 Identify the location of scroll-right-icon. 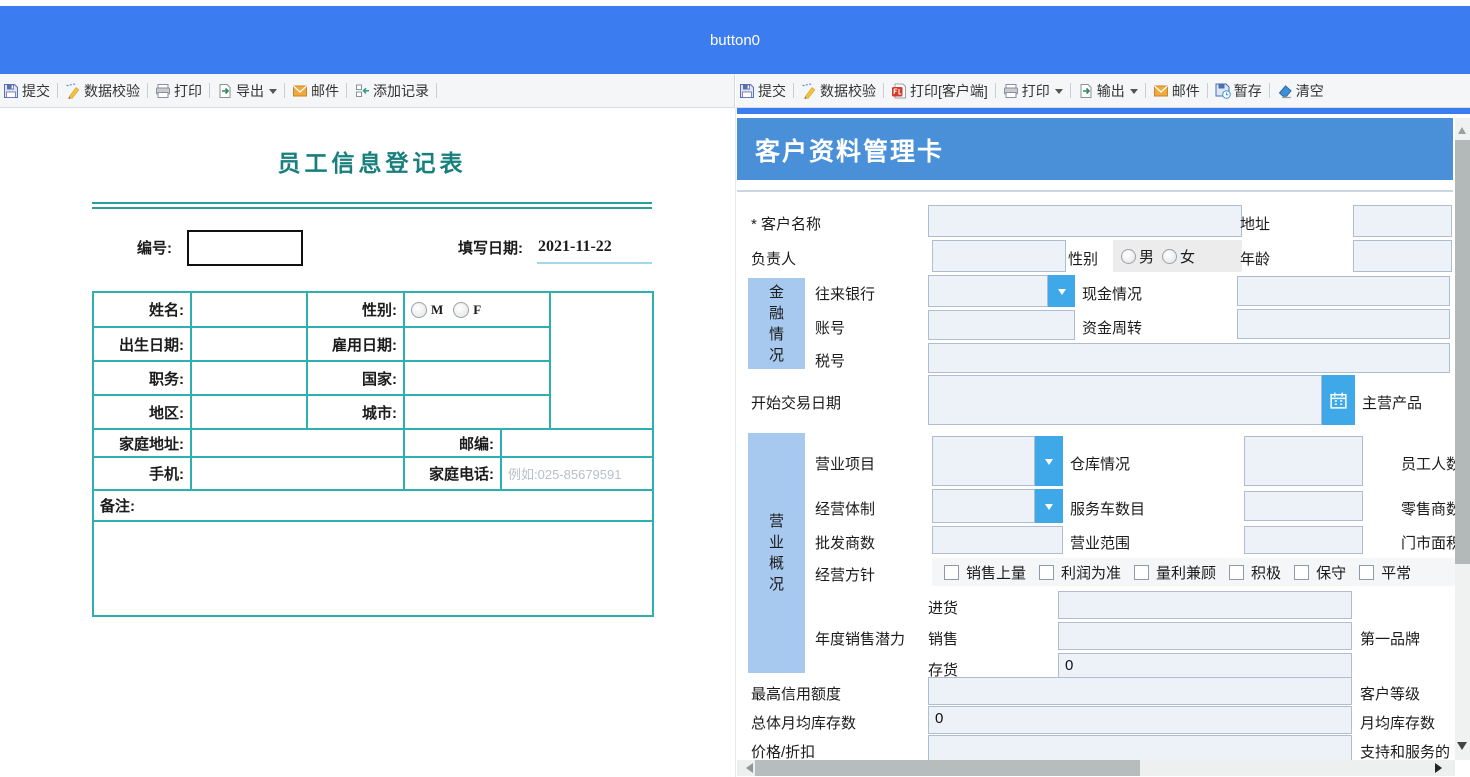
(1441, 768).